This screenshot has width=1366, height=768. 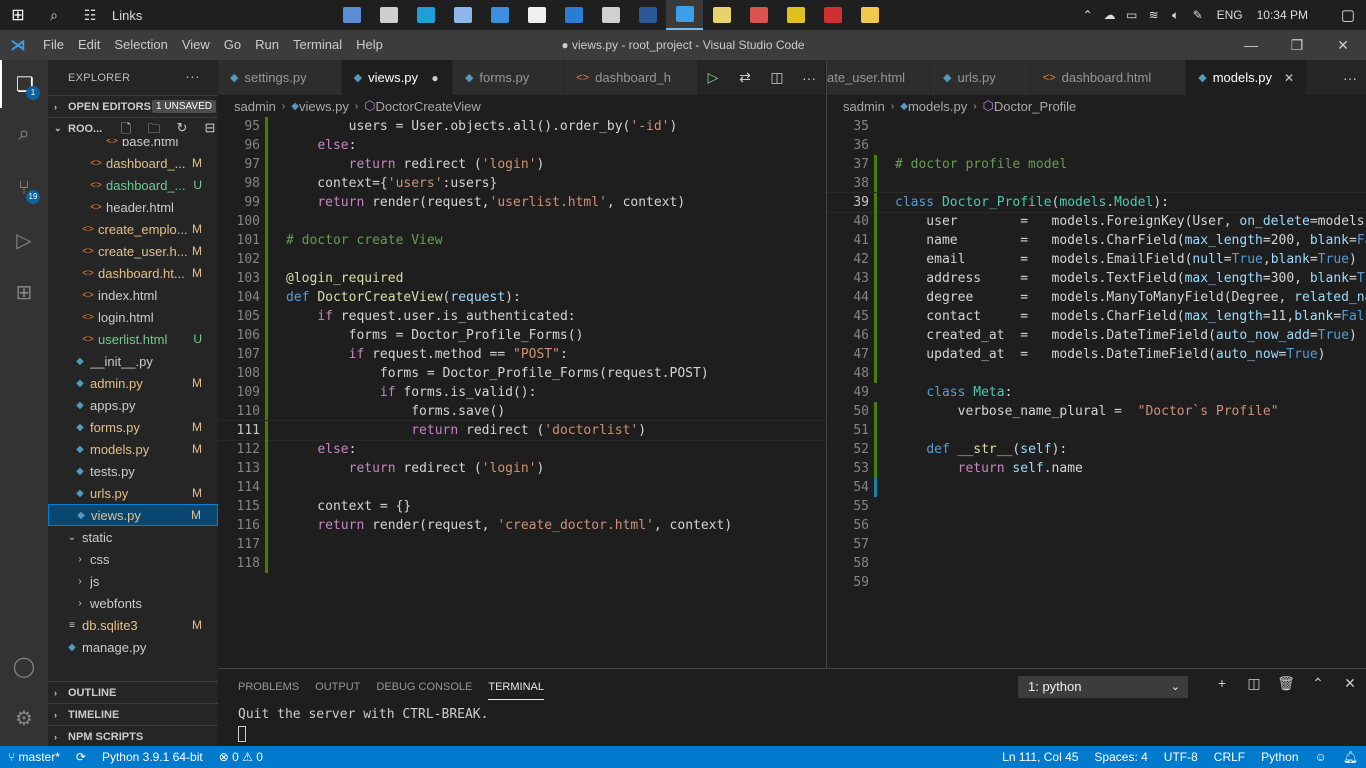 What do you see at coordinates (1350, 757) in the screenshot?
I see `bell-icon: 🔔︎` at bounding box center [1350, 757].